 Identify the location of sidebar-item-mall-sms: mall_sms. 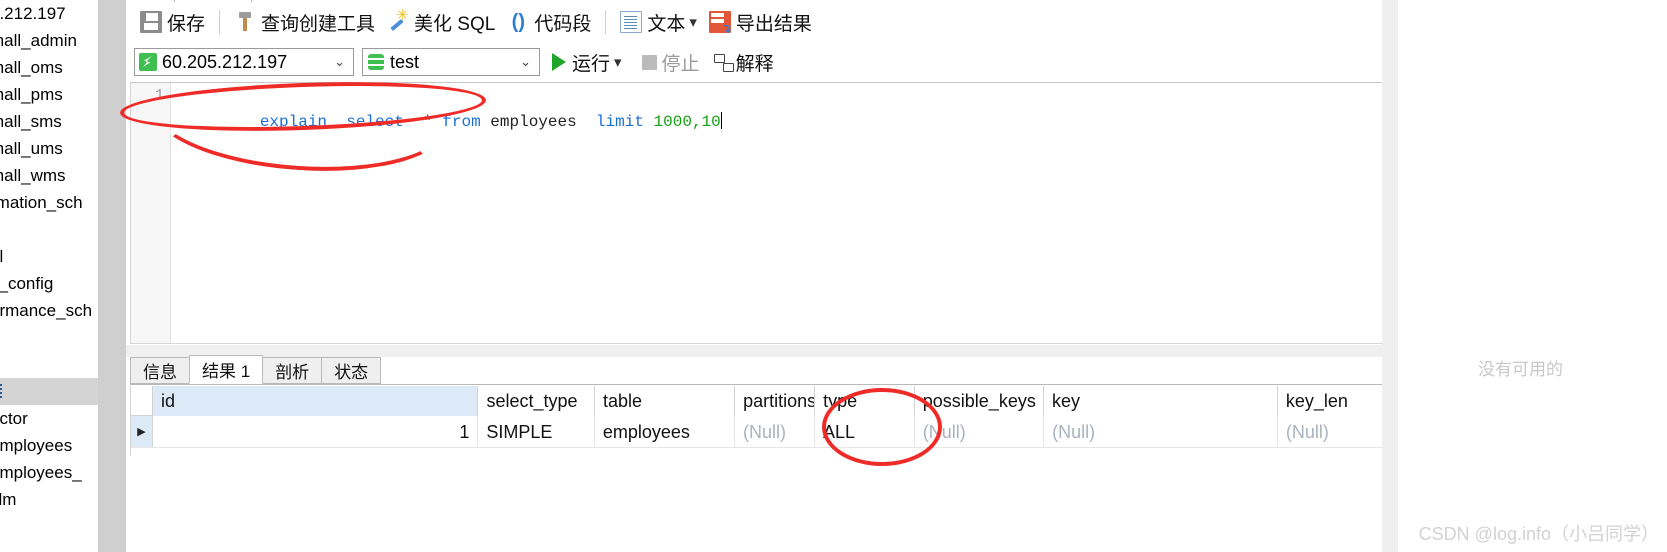
(49, 121).